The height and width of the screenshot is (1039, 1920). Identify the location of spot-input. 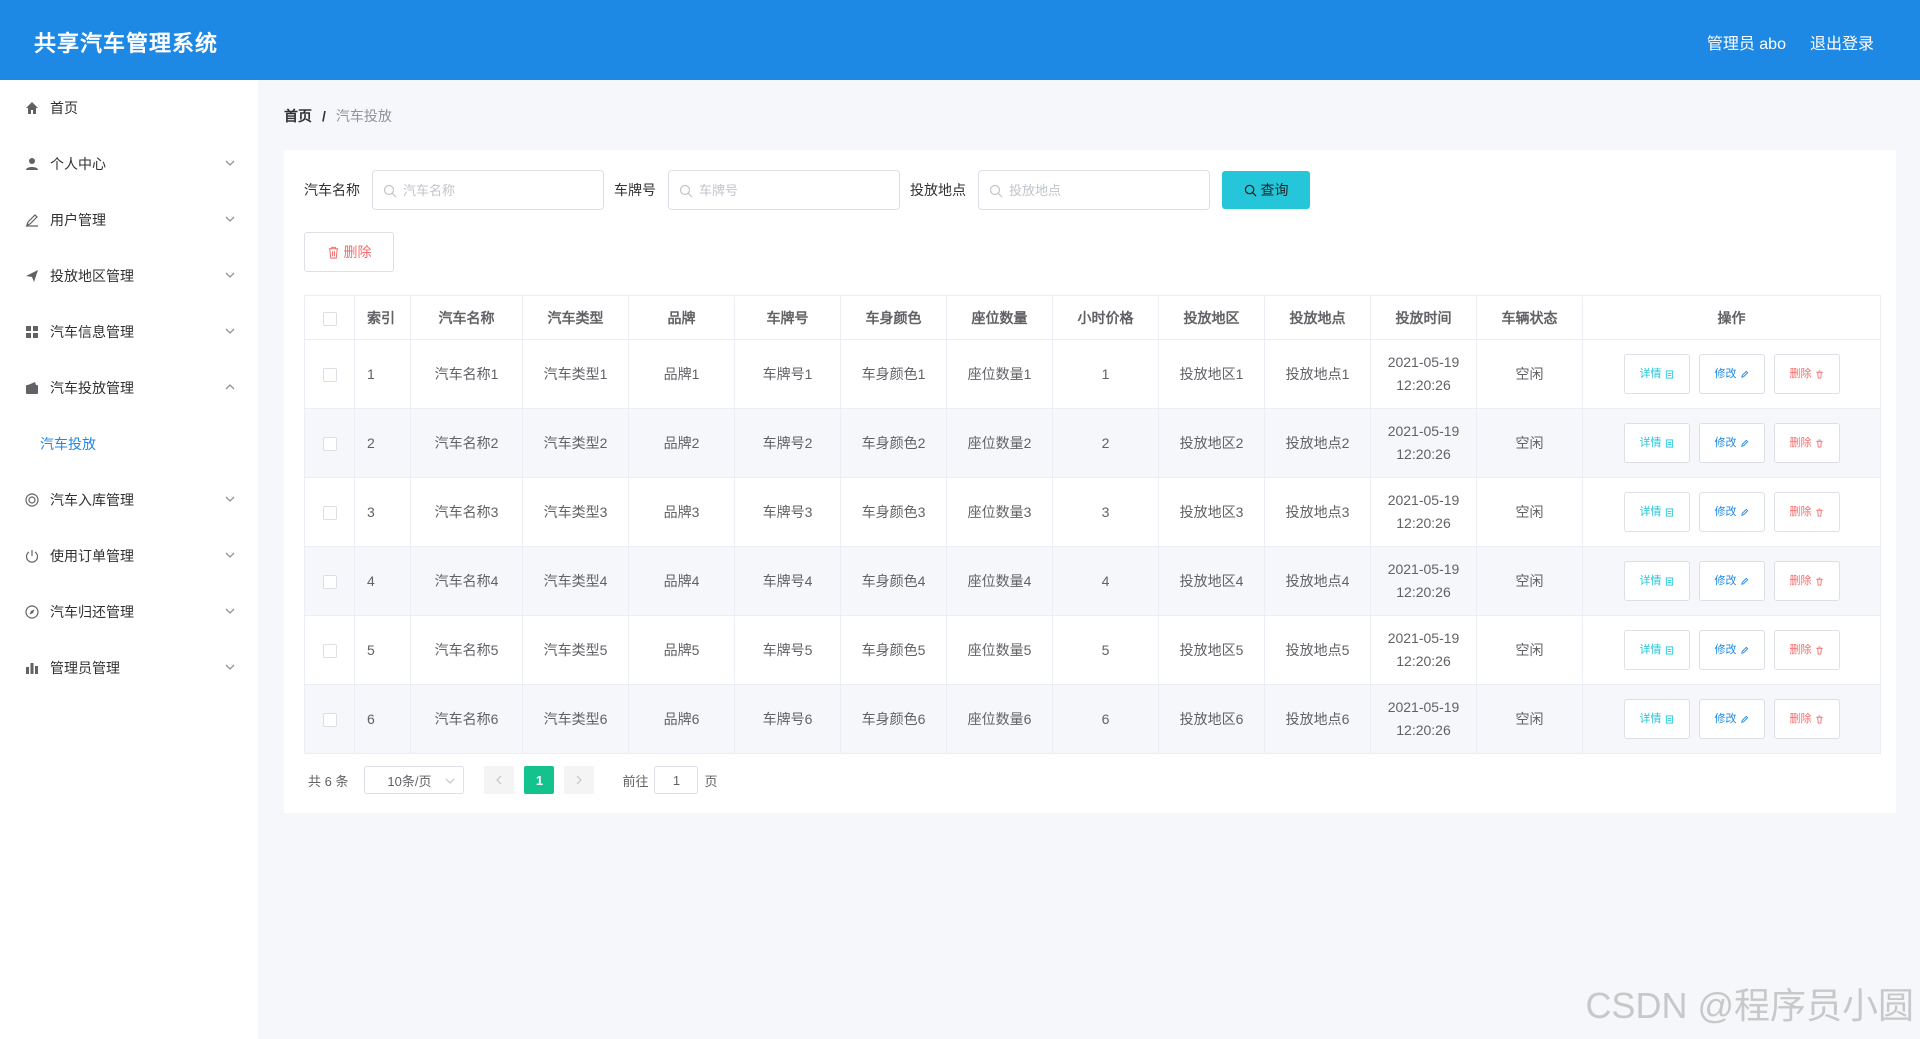
(1109, 190).